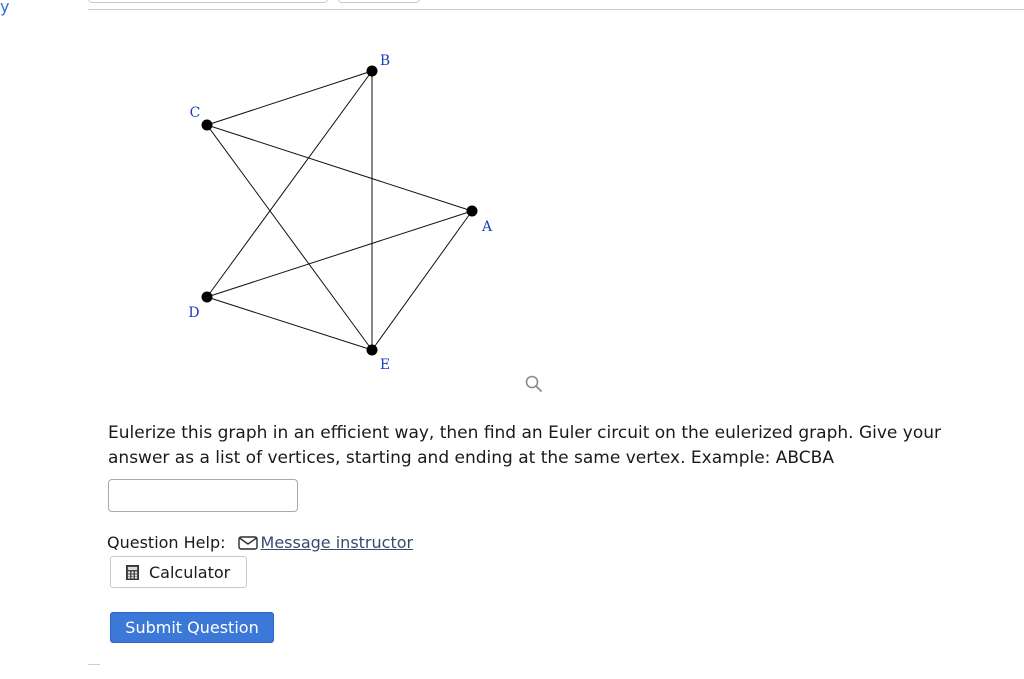 The width and height of the screenshot is (1024, 679). Describe the element at coordinates (337, 542) in the screenshot. I see `message-instructor-link: Message instructor` at that location.